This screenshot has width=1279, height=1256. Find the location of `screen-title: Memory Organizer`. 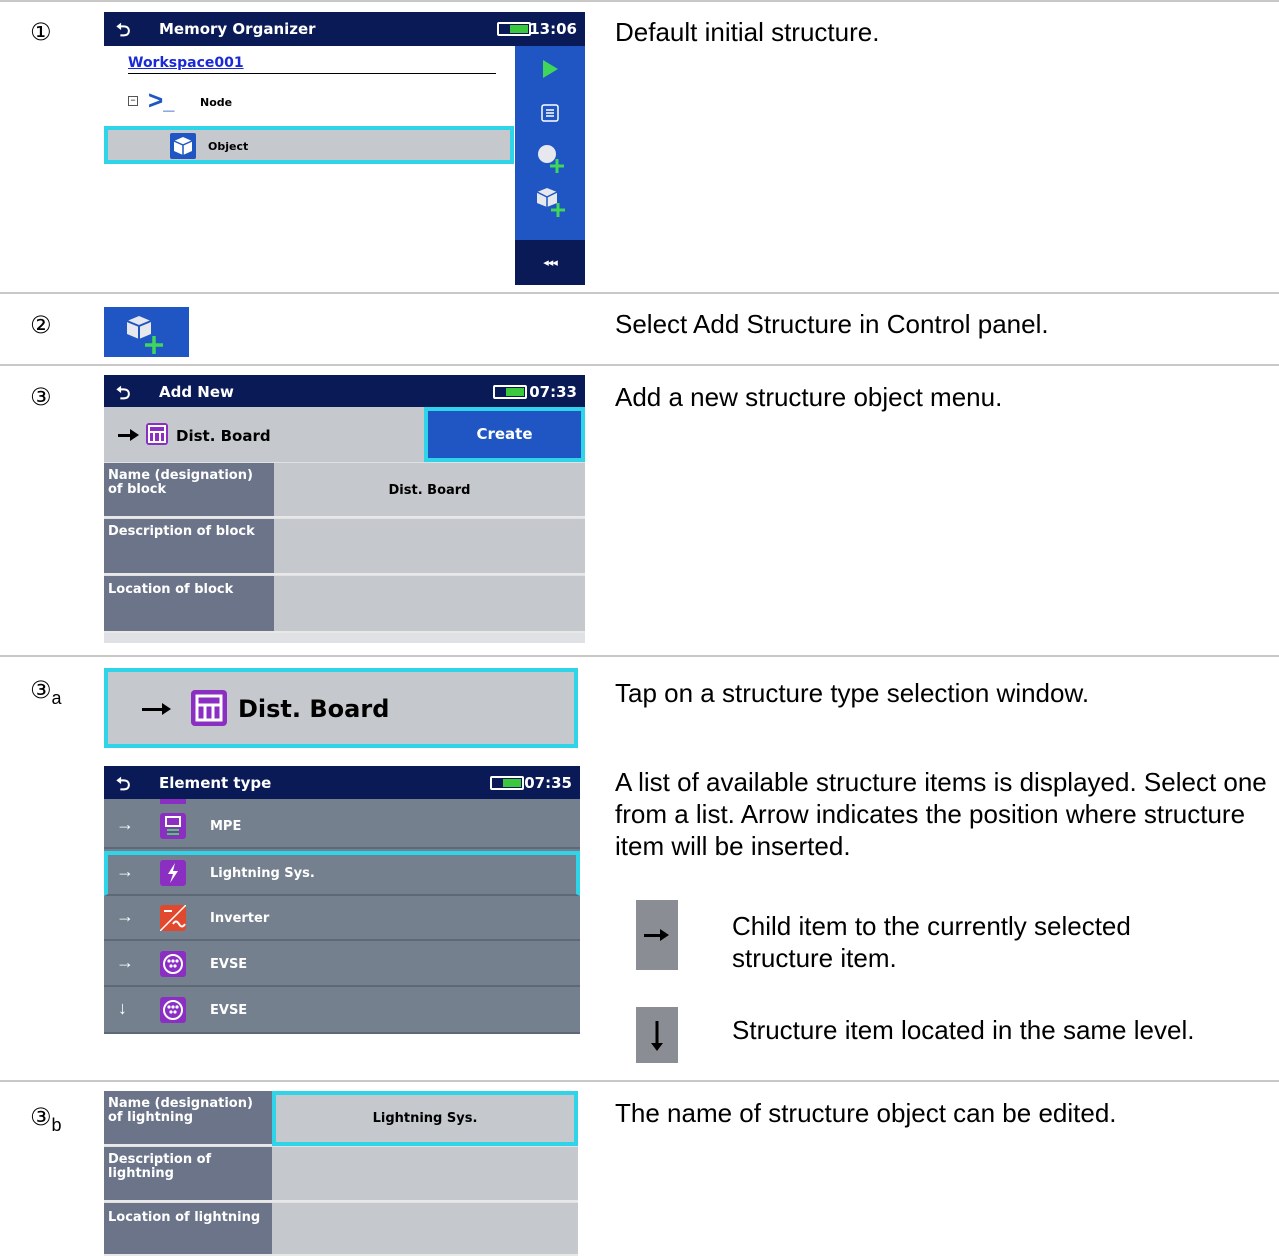

screen-title: Memory Organizer is located at coordinates (237, 29).